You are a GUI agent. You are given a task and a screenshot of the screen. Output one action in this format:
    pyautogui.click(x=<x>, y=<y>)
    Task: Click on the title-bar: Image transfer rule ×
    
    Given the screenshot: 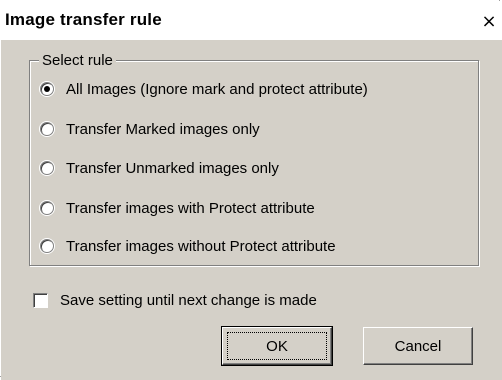 What is the action you would take?
    pyautogui.click(x=251, y=20)
    